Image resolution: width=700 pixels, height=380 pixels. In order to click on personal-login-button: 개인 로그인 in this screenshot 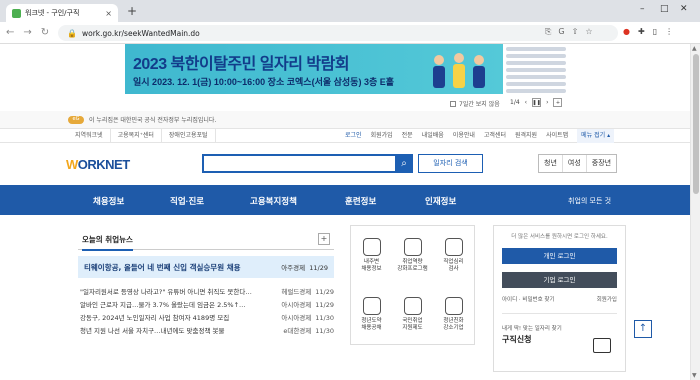, I will do `click(559, 256)`.